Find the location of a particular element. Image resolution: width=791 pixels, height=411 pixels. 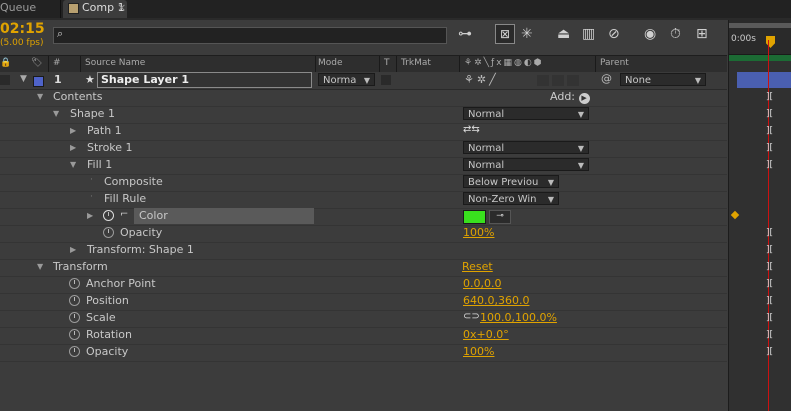

expand-stroke-icon: ▶ is located at coordinates (73, 147).